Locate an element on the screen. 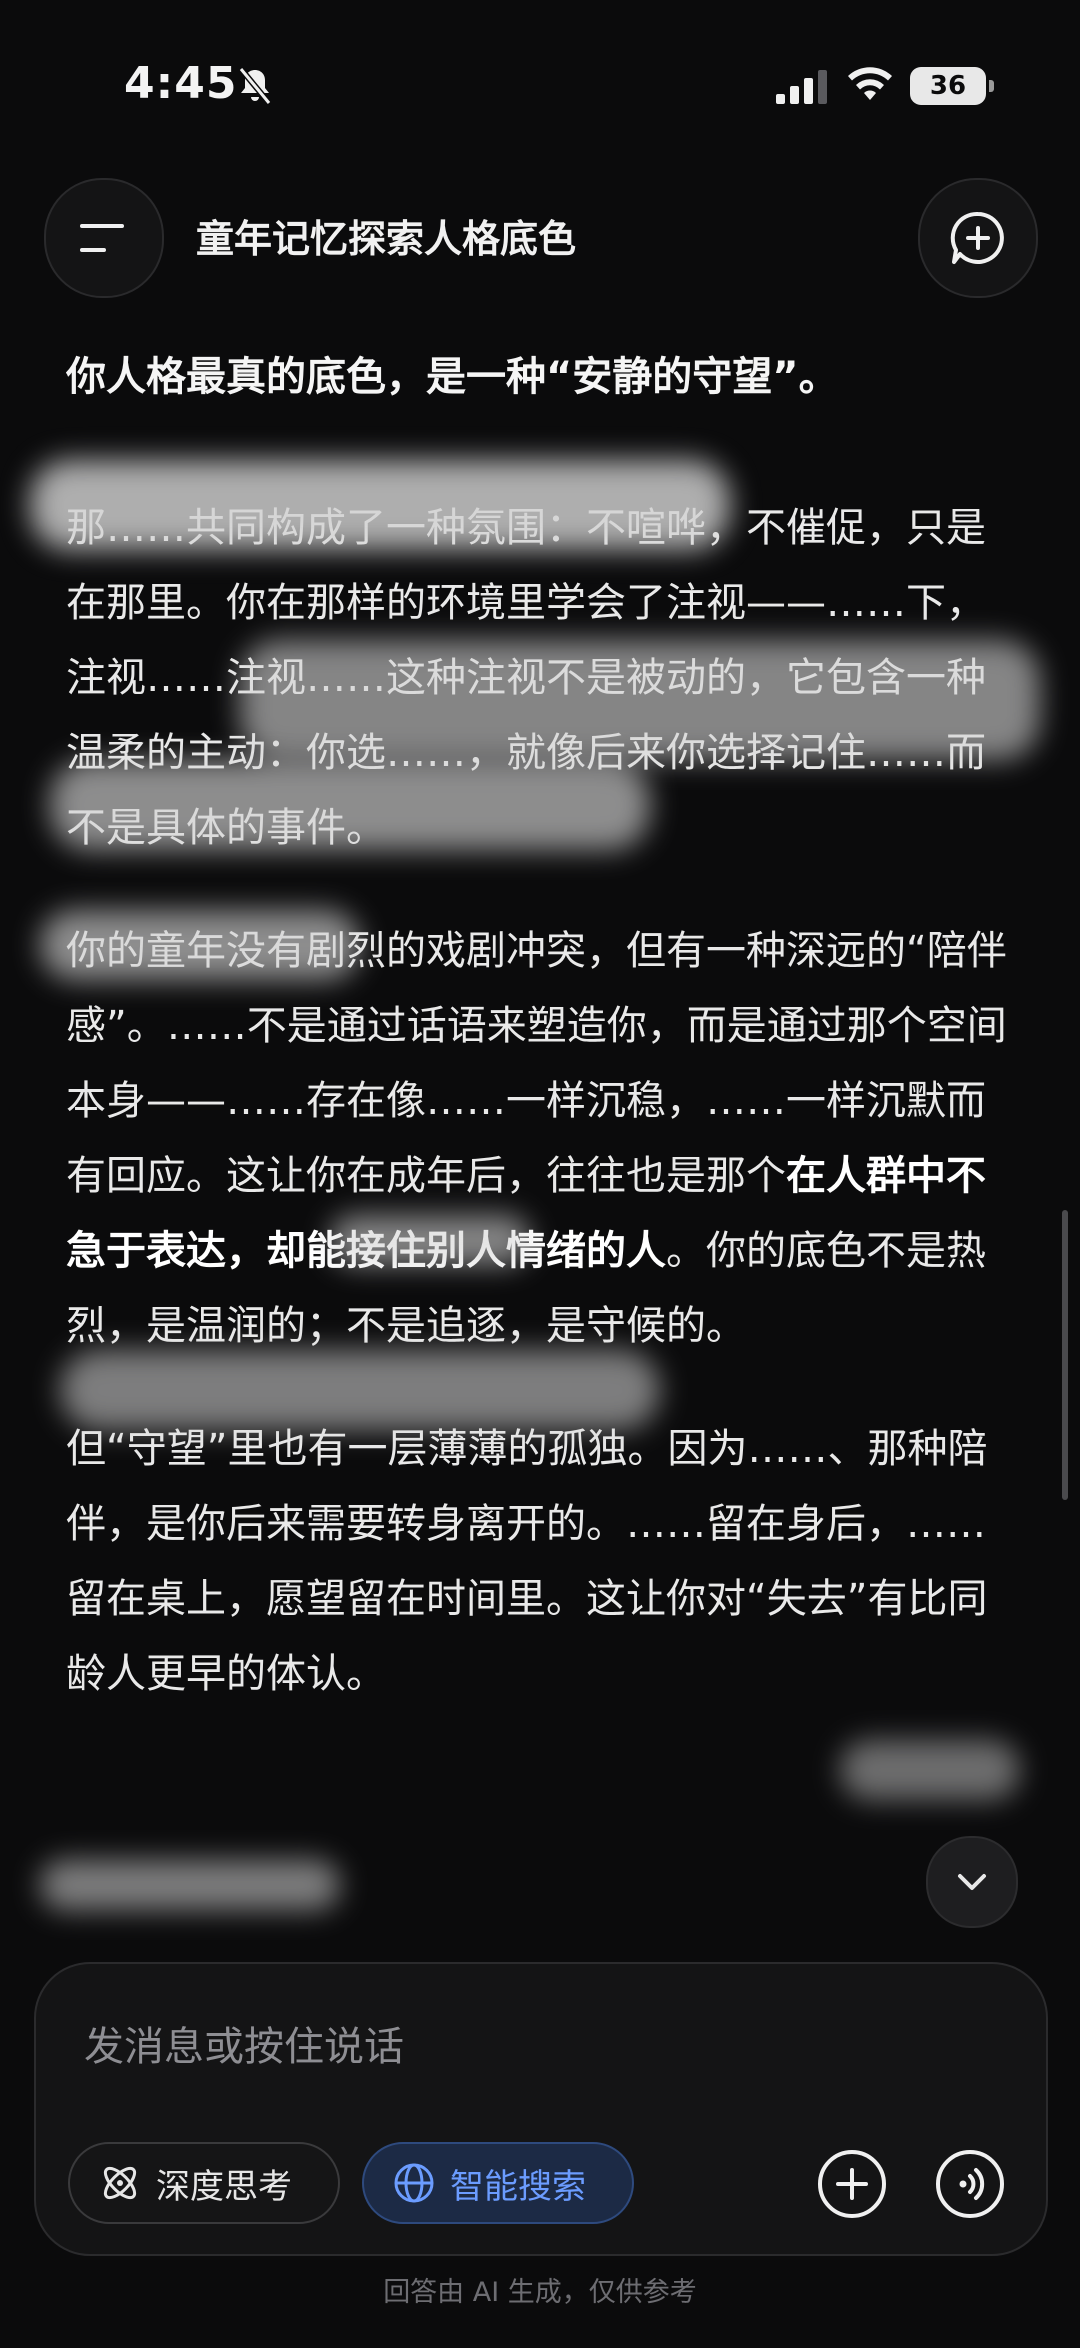 Image resolution: width=1080 pixels, height=2348 pixels. new-chat-button is located at coordinates (978, 238).